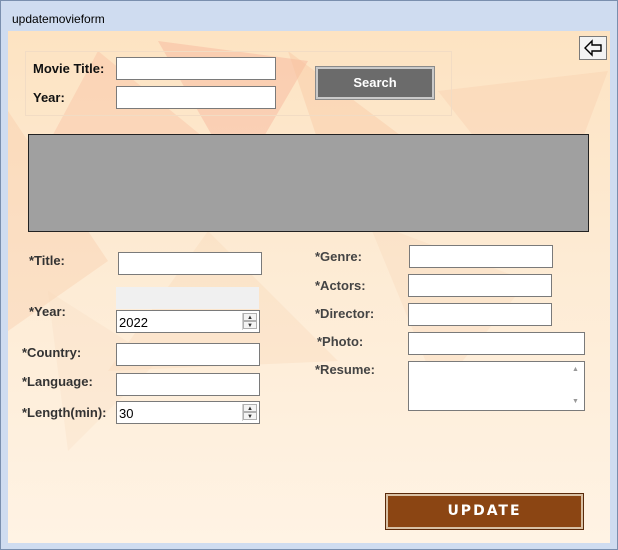 This screenshot has height=550, width=618. Describe the element at coordinates (64, 412) in the screenshot. I see `length-label: *Length(min):` at that location.